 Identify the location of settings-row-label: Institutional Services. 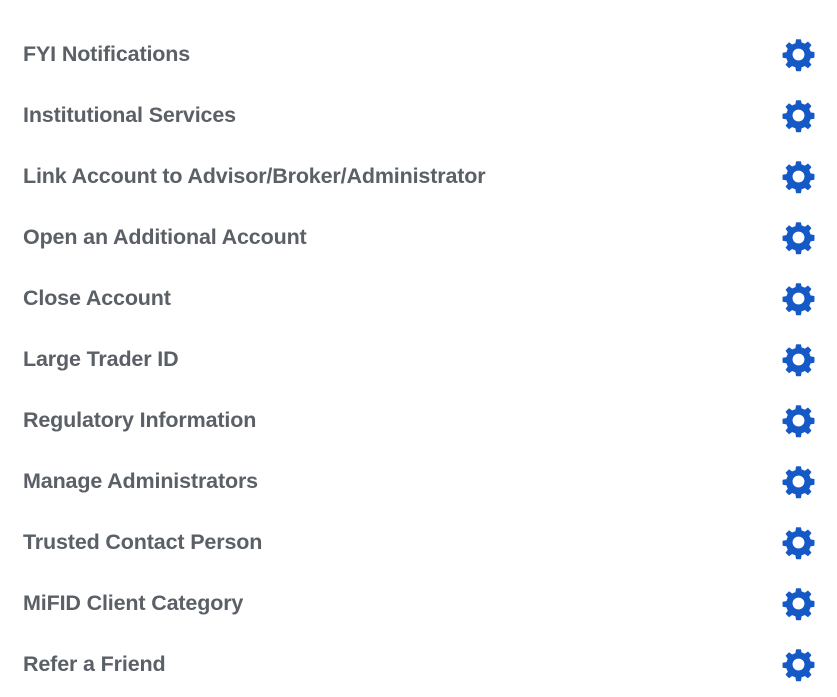
(129, 114).